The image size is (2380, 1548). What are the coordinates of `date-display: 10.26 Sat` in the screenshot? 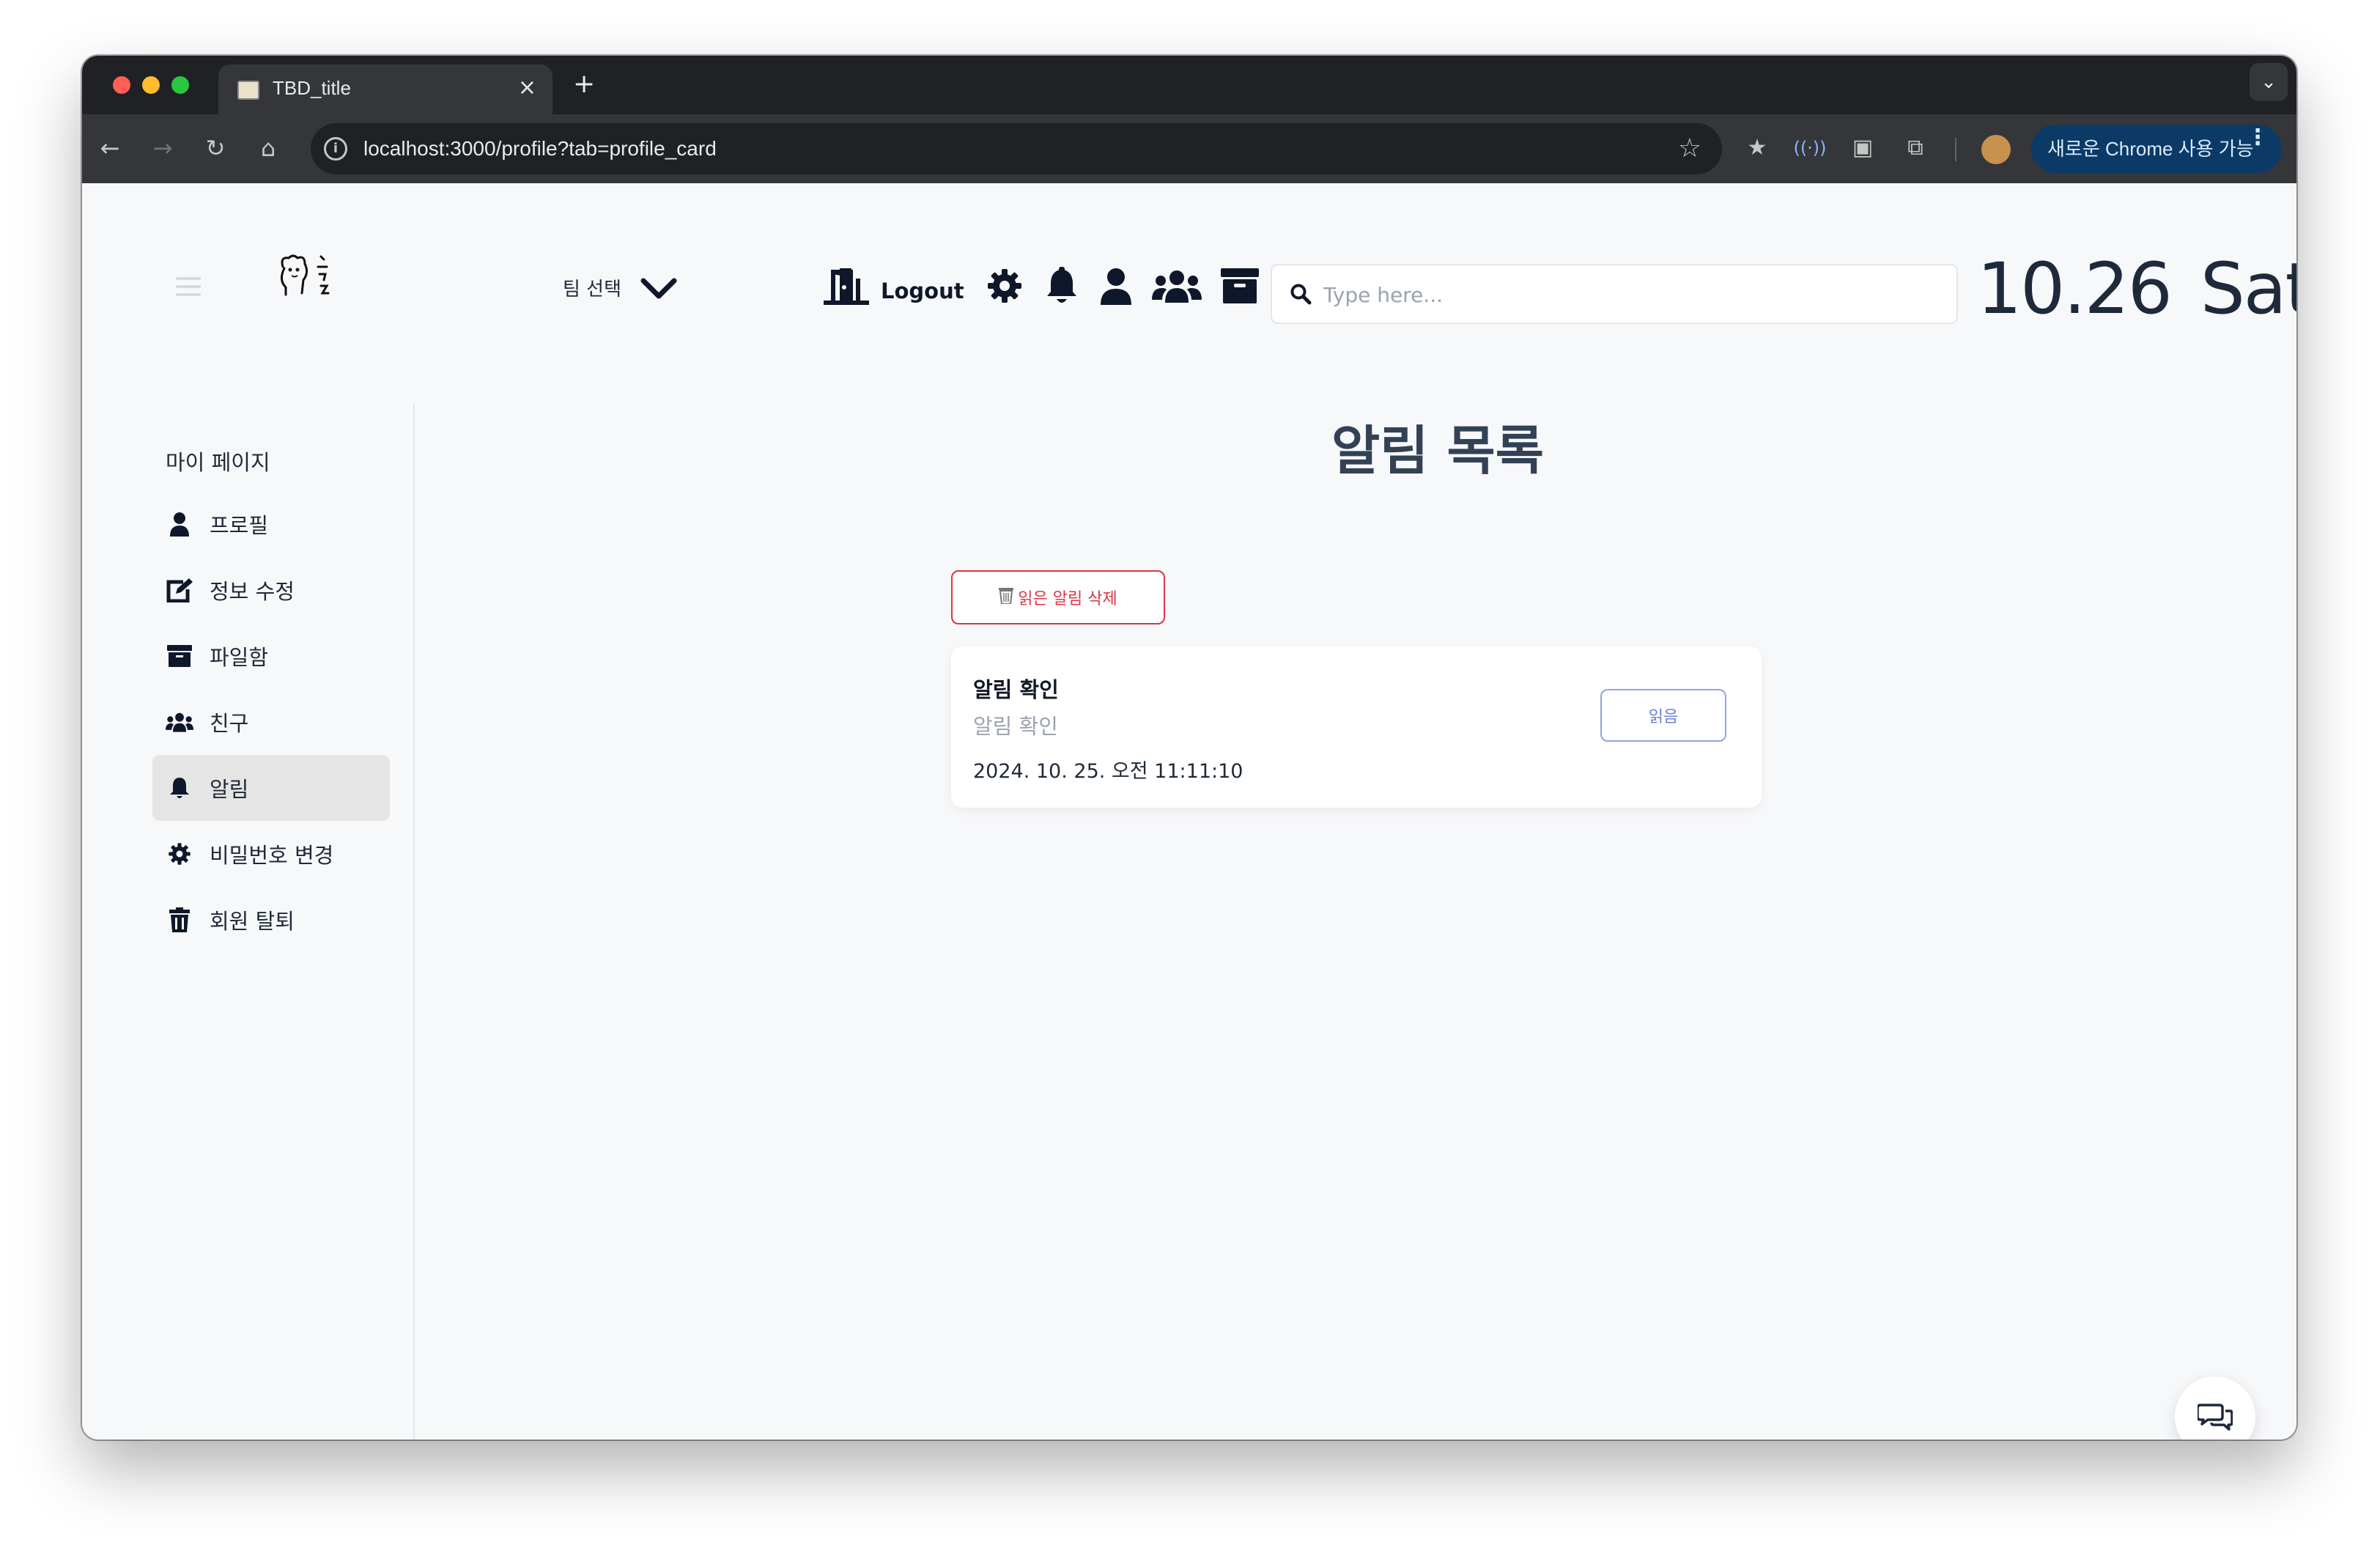 It's located at (2136, 289).